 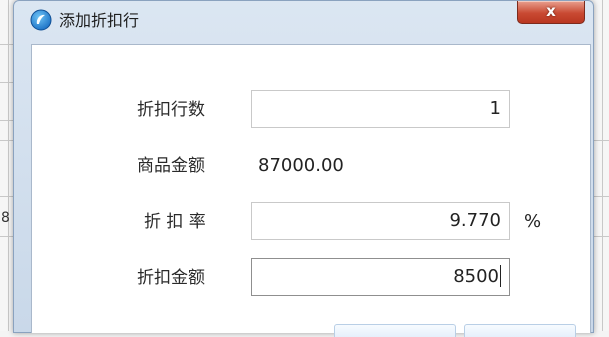 What do you see at coordinates (171, 278) in the screenshot?
I see `discount-amount-label: 折扣金额` at bounding box center [171, 278].